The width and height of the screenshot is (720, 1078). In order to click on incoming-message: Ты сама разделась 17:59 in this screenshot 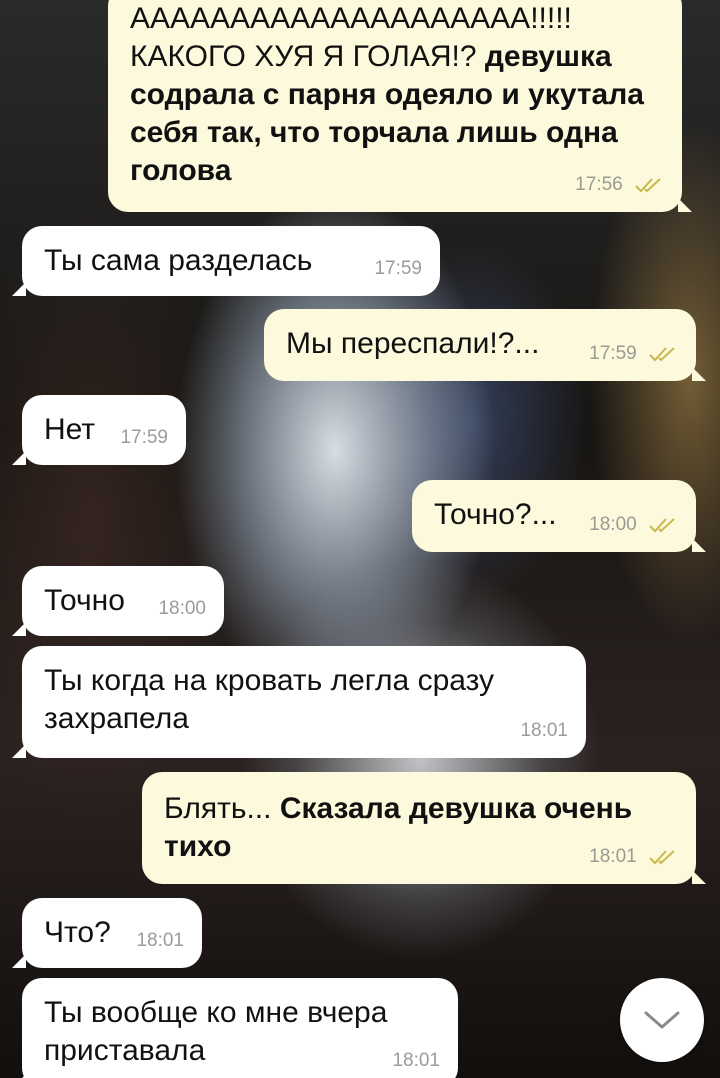, I will do `click(226, 261)`.